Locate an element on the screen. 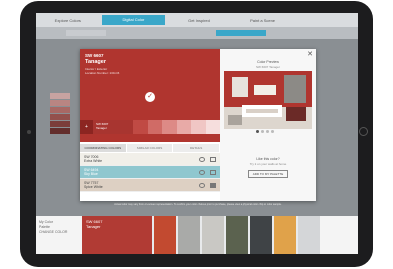 The width and height of the screenshot is (393, 269). tab-get-inspired: Get Inspired is located at coordinates (199, 20).